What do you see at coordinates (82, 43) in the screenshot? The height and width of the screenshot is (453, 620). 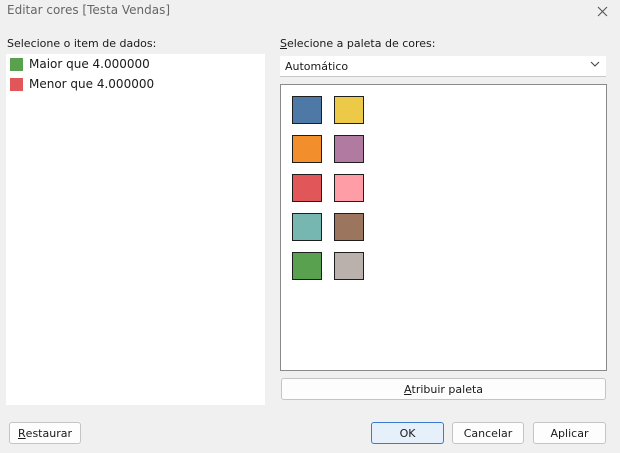 I see `data-item-label: Selecione o item de dados:` at bounding box center [82, 43].